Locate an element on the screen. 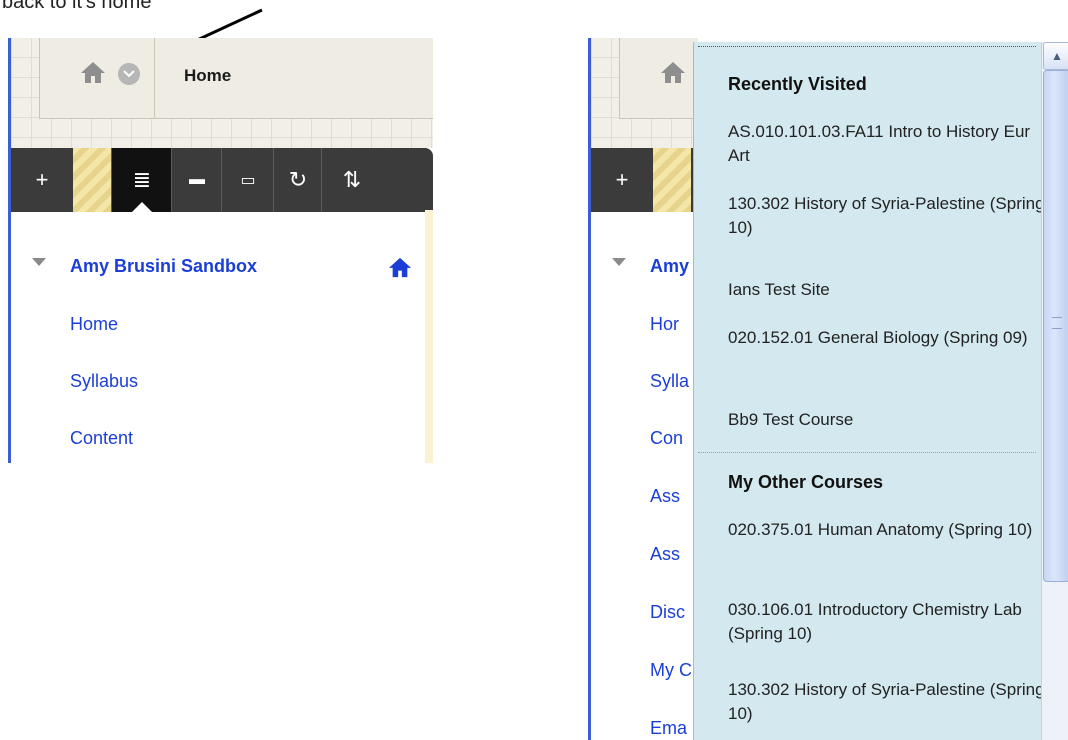 The height and width of the screenshot is (740, 1068). menu-item-email: Ema is located at coordinates (668, 728).